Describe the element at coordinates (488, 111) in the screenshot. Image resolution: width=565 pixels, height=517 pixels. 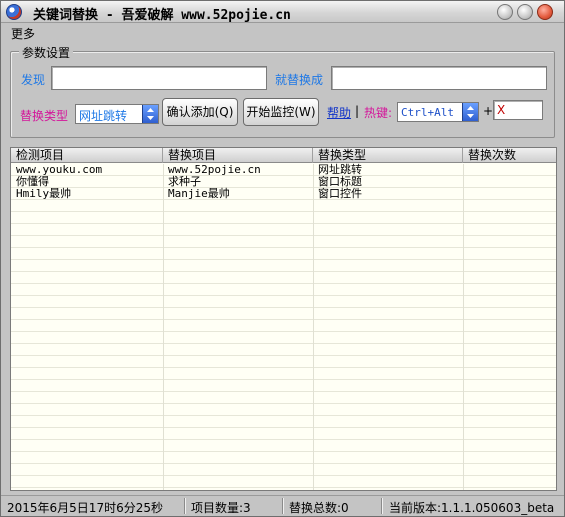
I see `hotkey-plus: +` at that location.